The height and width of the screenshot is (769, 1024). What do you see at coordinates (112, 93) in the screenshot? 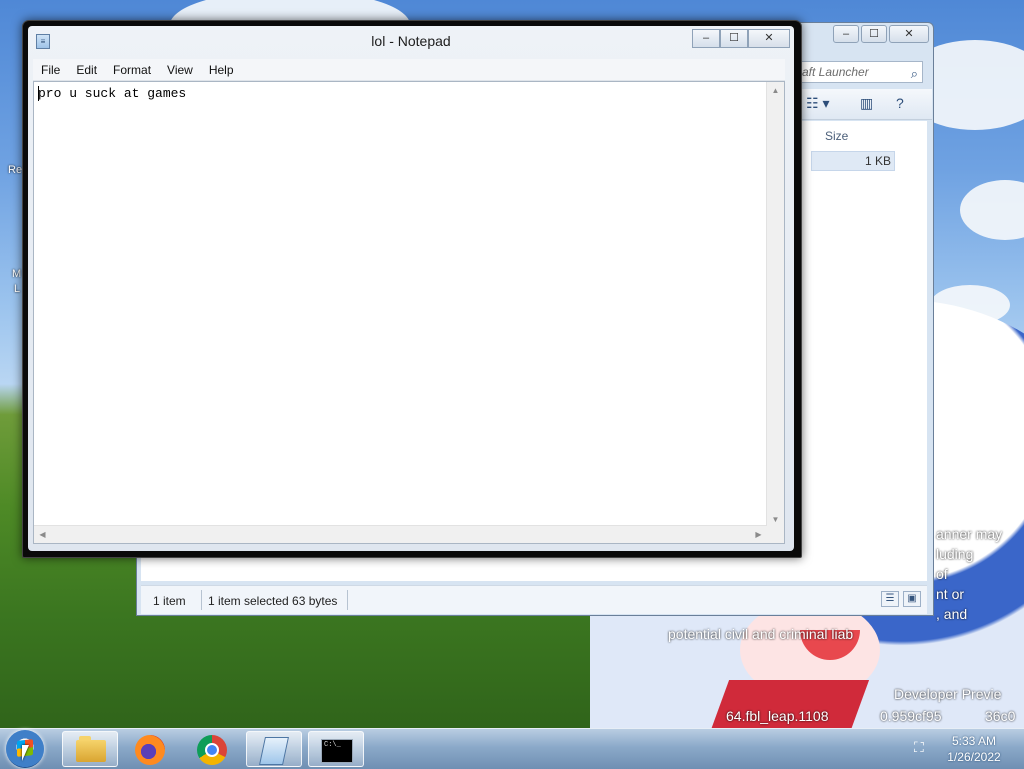
I see `document-text: pro u suck at games` at bounding box center [112, 93].